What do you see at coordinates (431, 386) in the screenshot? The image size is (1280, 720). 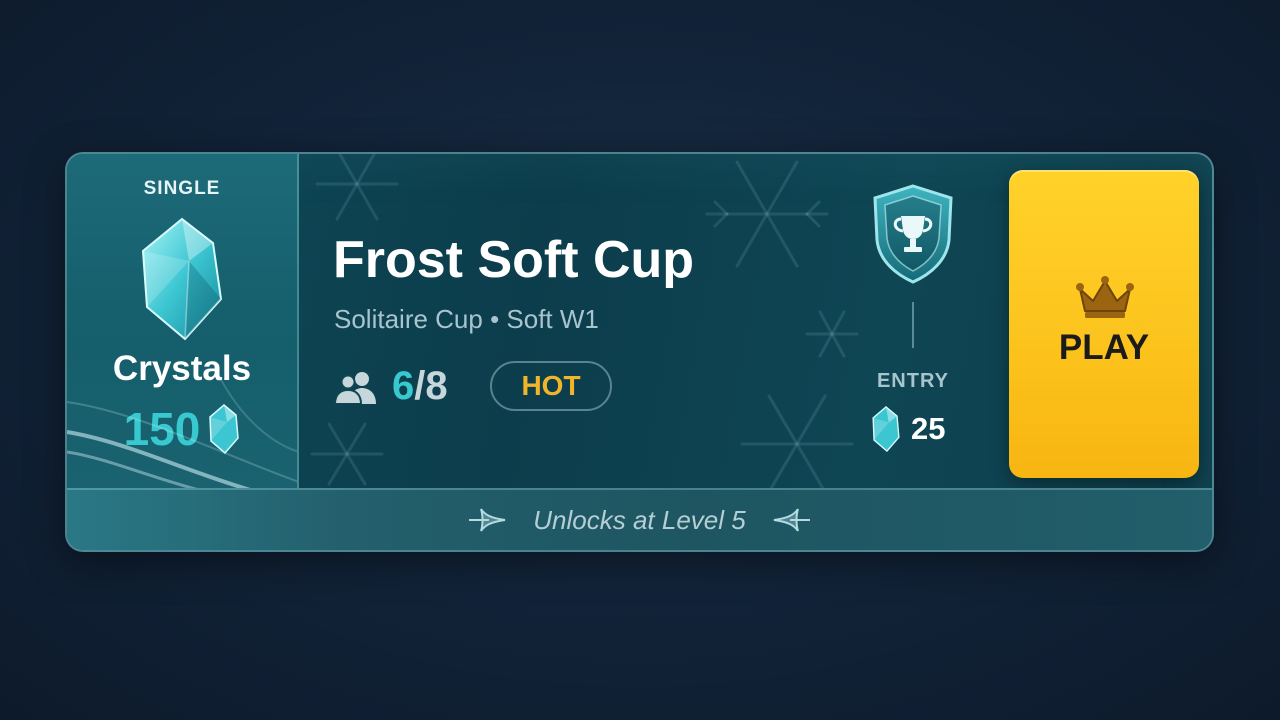 I see `player-count-max: /8` at bounding box center [431, 386].